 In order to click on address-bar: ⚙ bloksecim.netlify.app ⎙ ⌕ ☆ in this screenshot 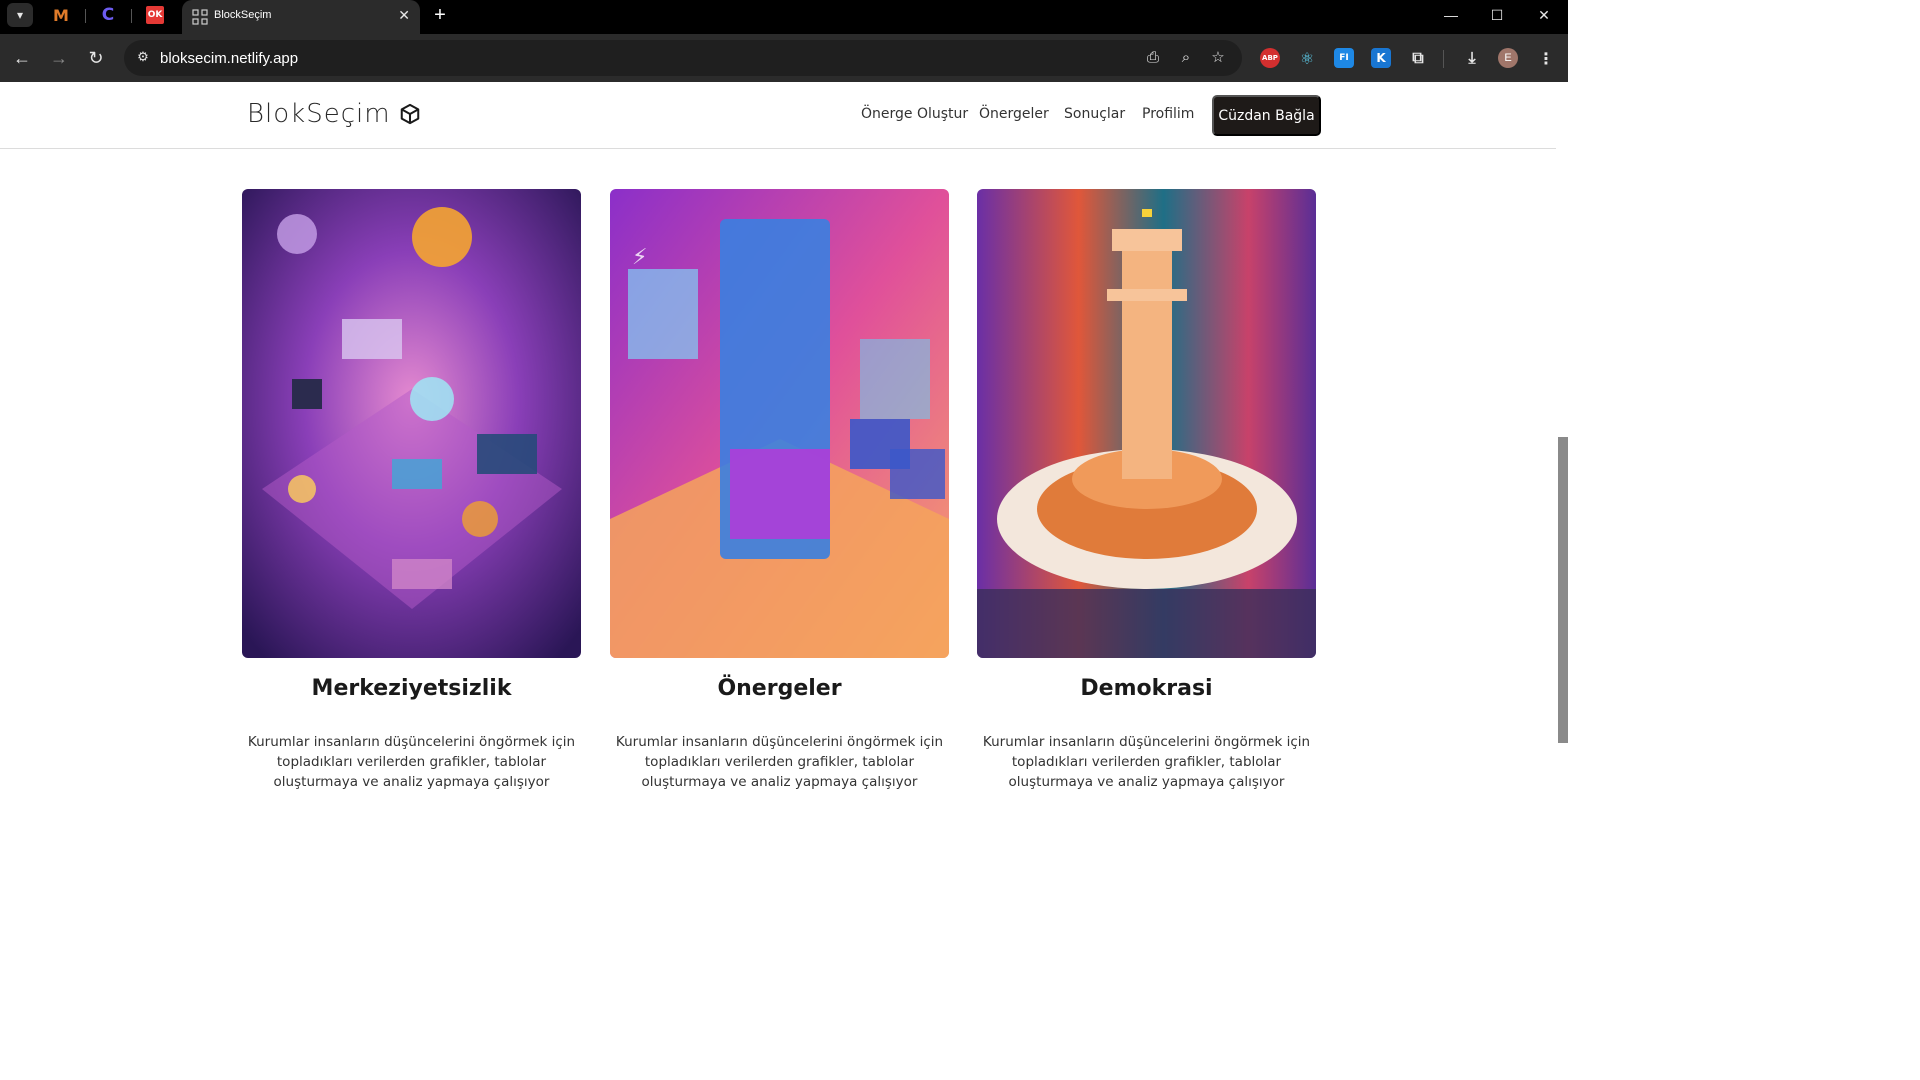, I will do `click(683, 58)`.